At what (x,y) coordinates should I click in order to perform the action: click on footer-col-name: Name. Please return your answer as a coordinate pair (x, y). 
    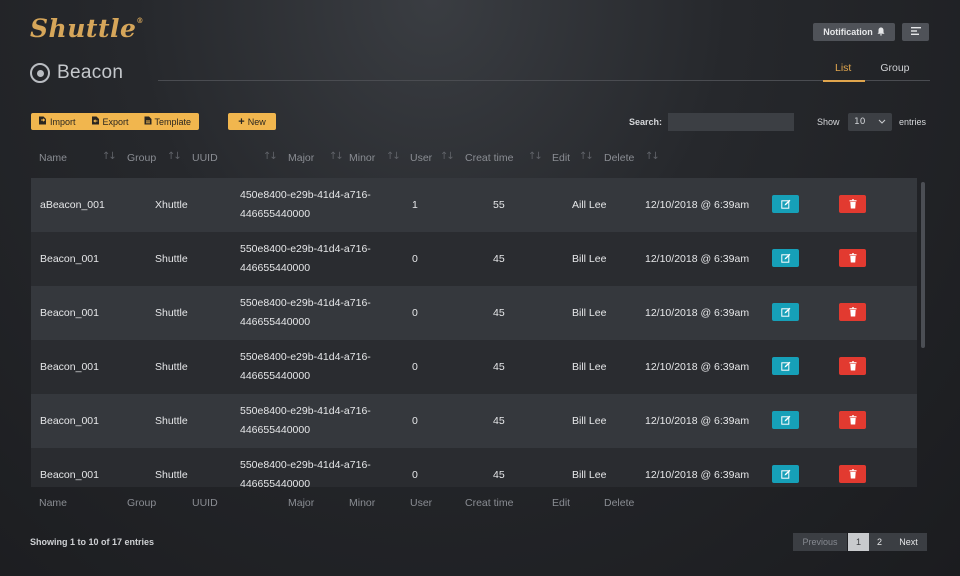
    Looking at the image, I should click on (53, 503).